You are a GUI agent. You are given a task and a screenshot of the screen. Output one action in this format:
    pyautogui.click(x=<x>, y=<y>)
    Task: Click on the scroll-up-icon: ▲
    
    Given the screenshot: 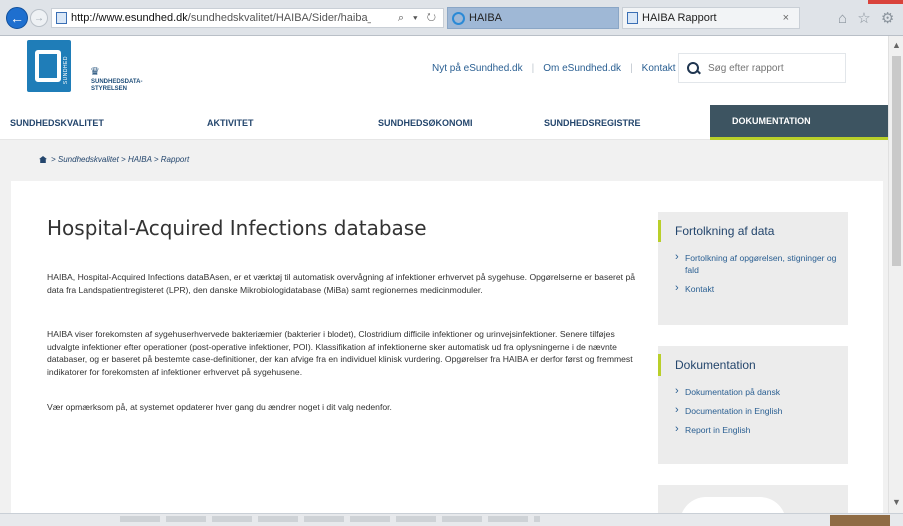 What is the action you would take?
    pyautogui.click(x=896, y=45)
    